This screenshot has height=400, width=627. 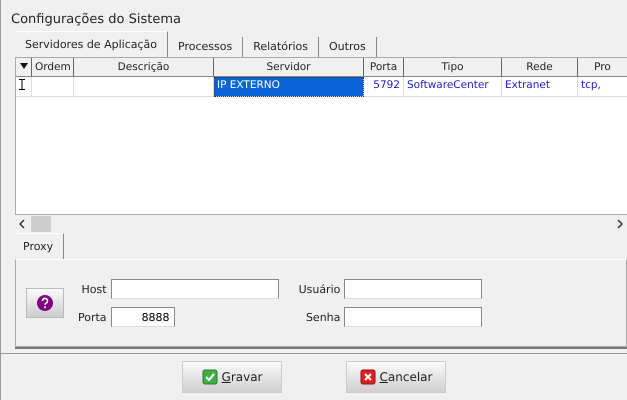 I want to click on input-field: 8888, so click(x=142, y=317).